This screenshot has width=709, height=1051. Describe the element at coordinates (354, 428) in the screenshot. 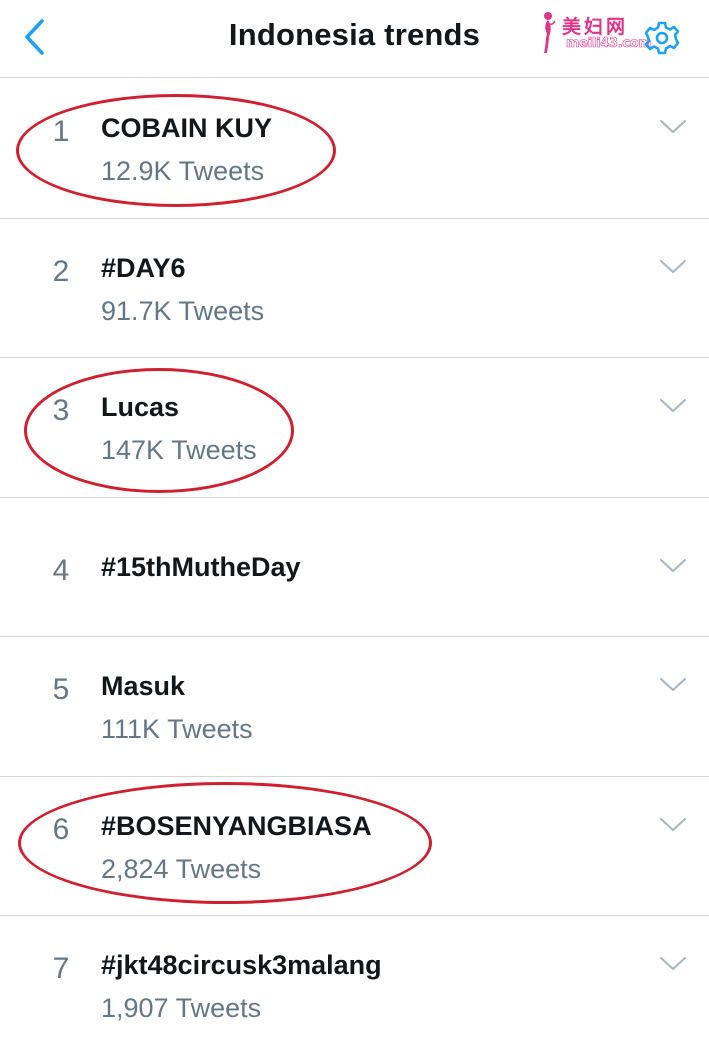

I see `trend-row: 3 Lucas 147K Tweets` at that location.